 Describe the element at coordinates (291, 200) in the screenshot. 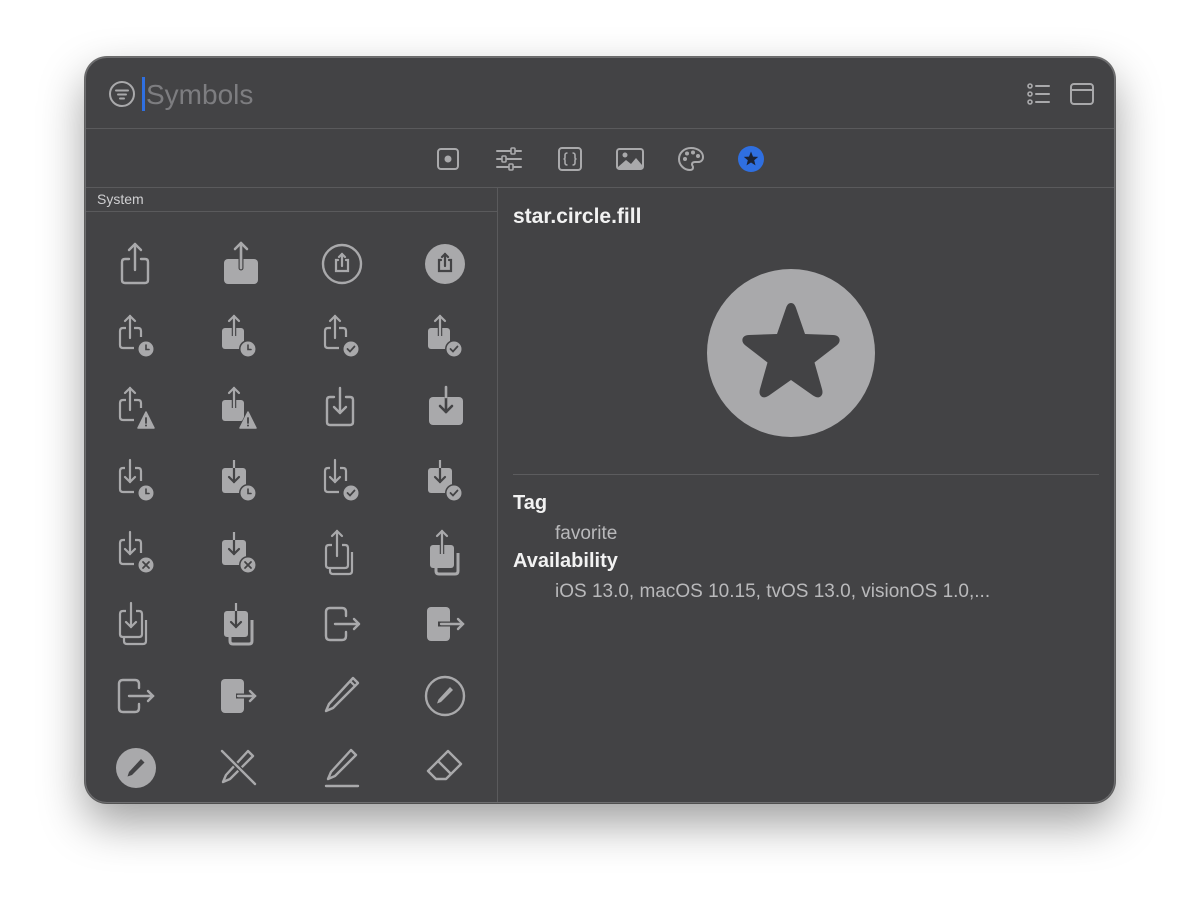

I see `section-header: System` at that location.